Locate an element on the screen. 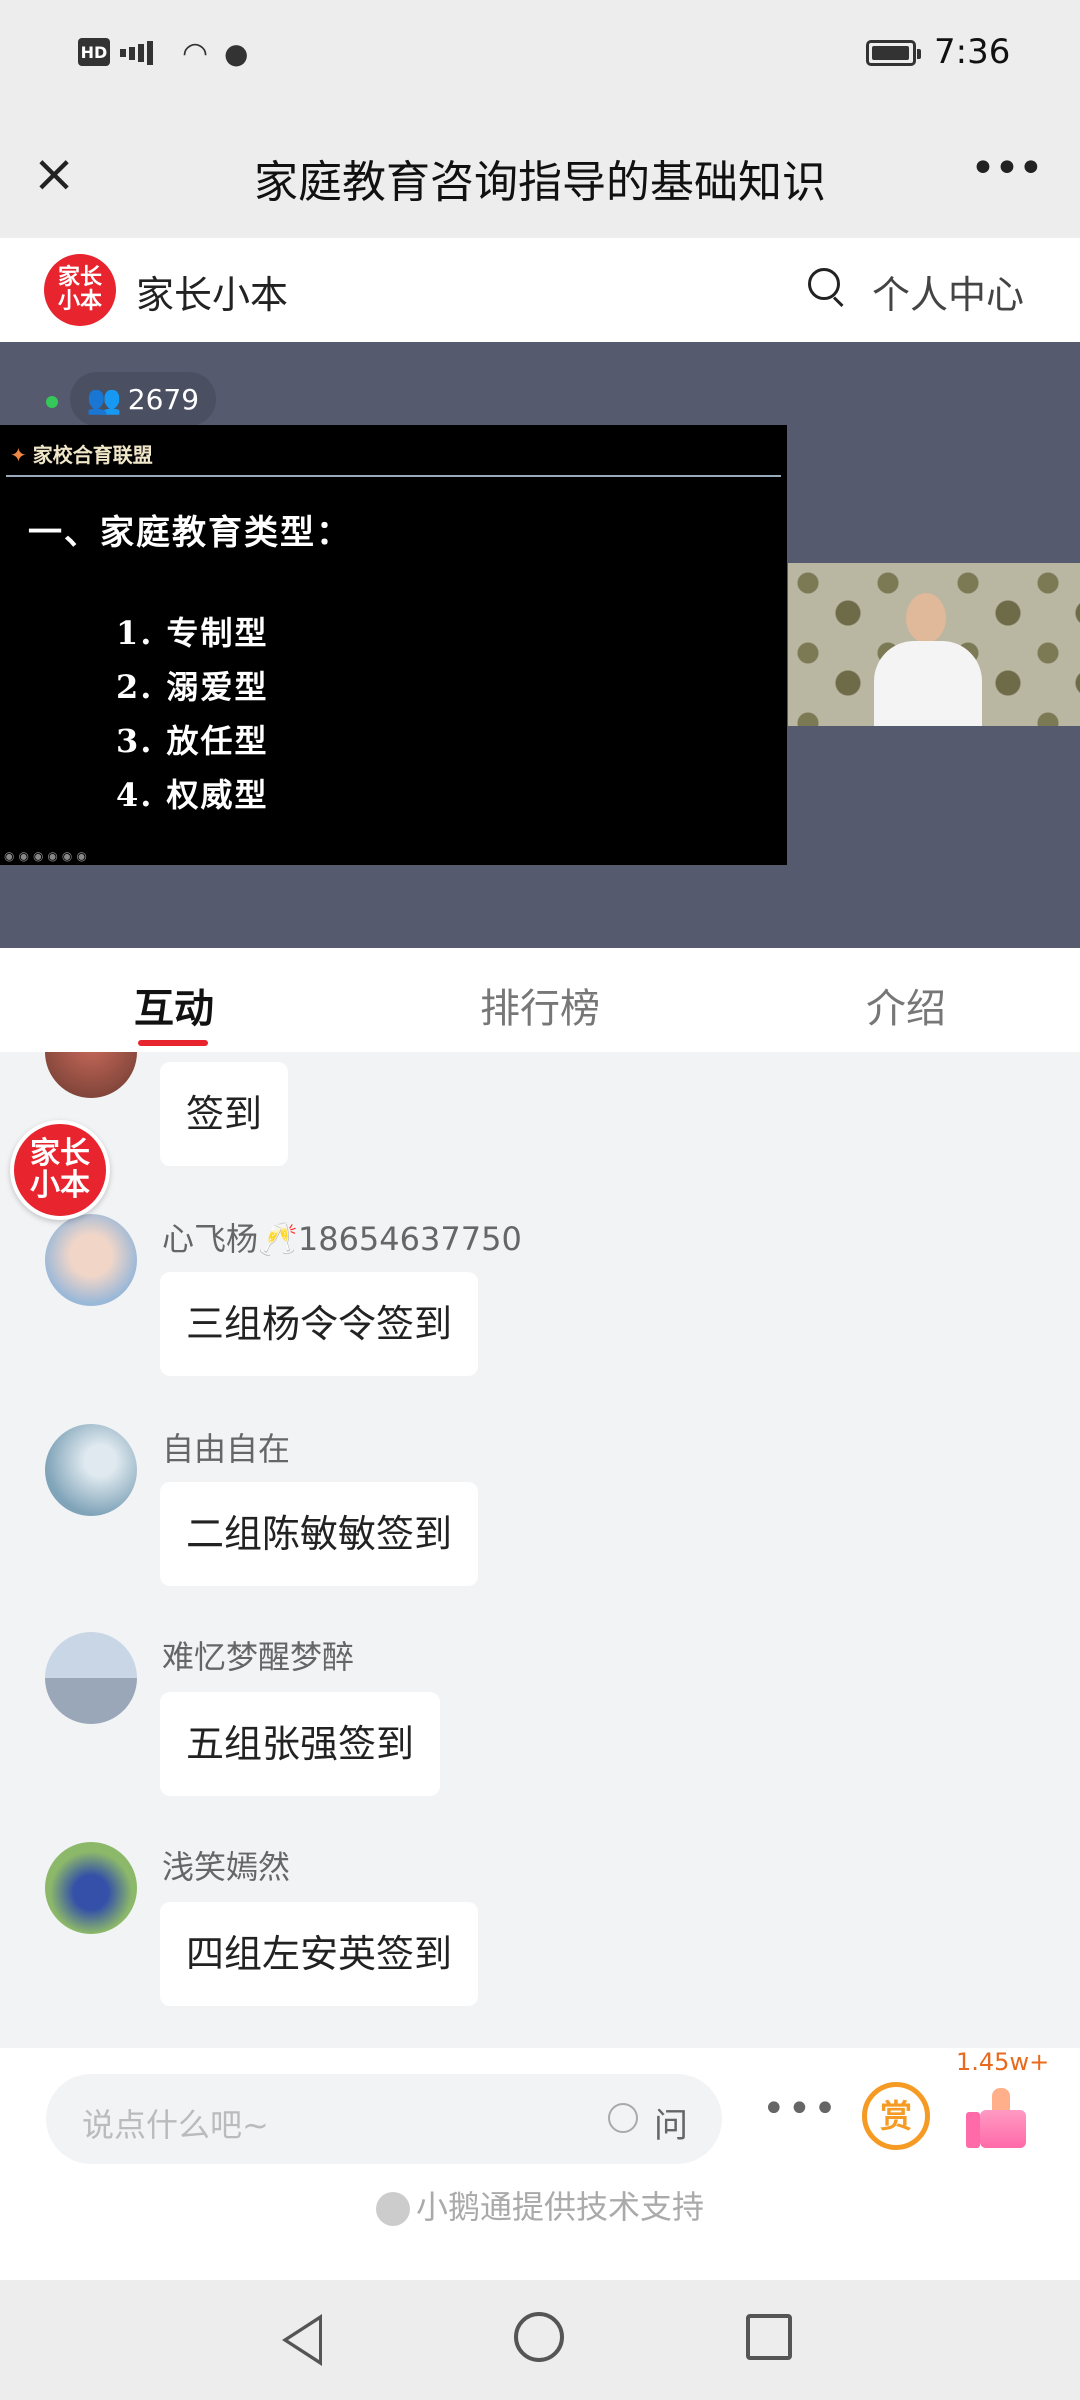 This screenshot has height=2400, width=1080. signal-icon is located at coordinates (148, 53).